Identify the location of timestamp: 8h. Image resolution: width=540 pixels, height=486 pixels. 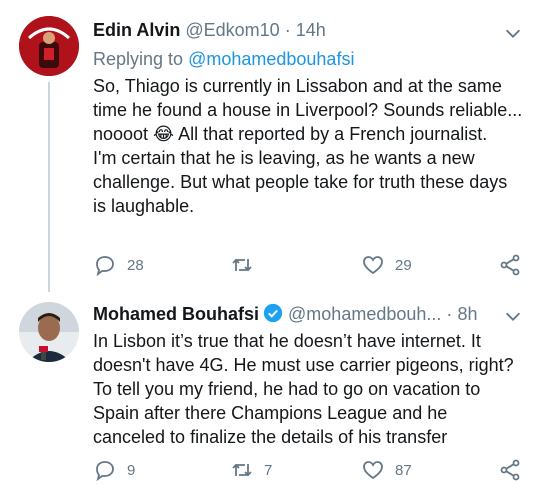
(467, 314).